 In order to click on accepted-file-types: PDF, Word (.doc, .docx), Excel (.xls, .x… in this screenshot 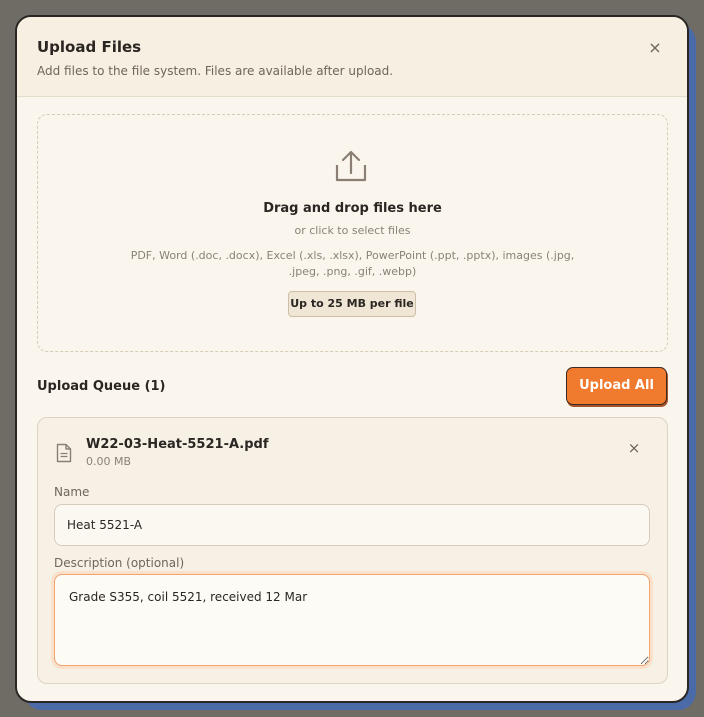, I will do `click(352, 263)`.